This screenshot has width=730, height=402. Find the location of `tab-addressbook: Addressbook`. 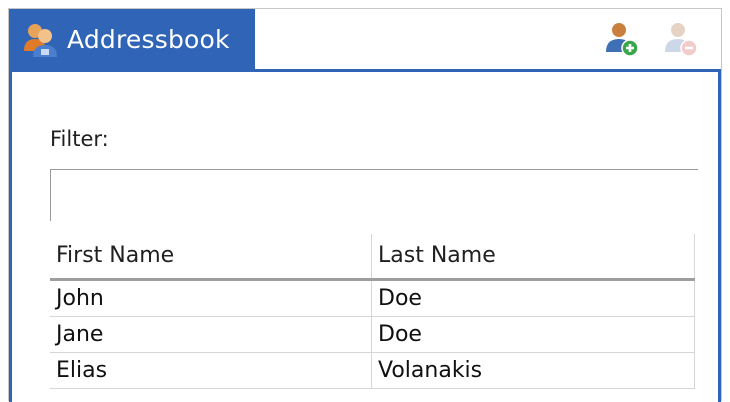

tab-addressbook: Addressbook is located at coordinates (132, 39).